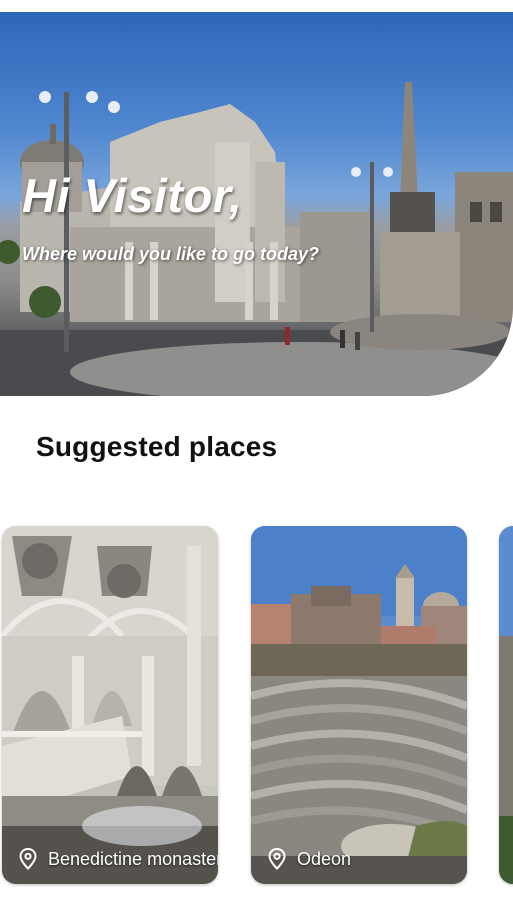  I want to click on place-name: Odeon, so click(324, 858).